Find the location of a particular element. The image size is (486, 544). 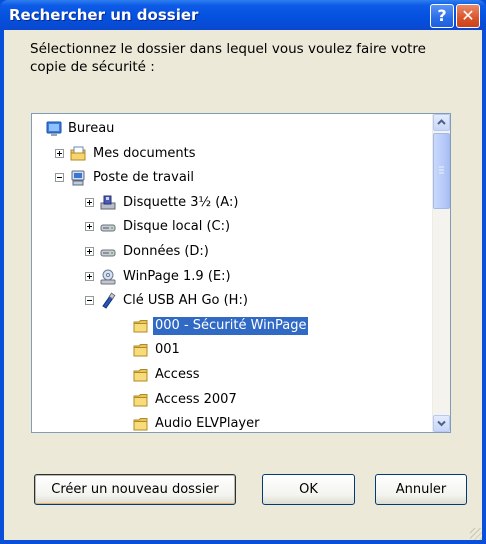

tree-node-label: Disque local (C:) is located at coordinates (177, 227).